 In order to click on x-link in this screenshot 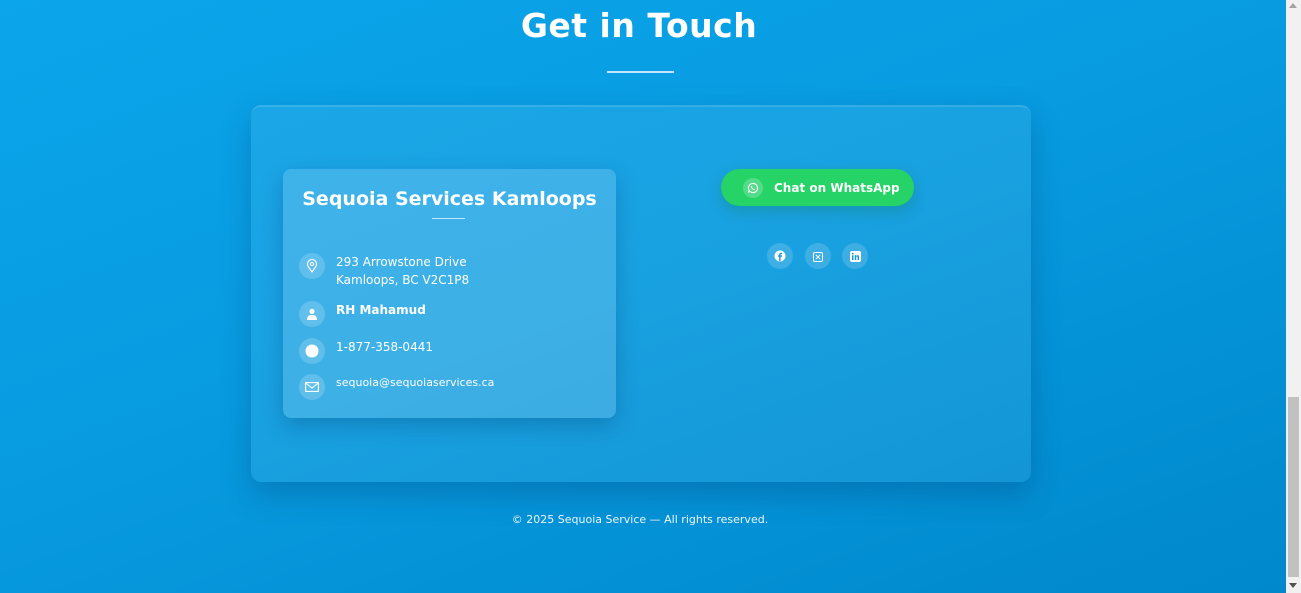, I will do `click(818, 256)`.